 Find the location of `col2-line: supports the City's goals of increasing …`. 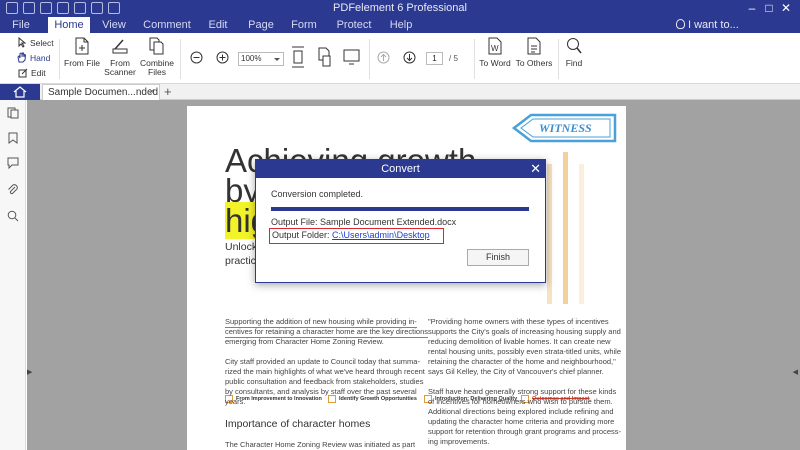

col2-line: supports the City's goals of increasing … is located at coordinates (524, 331).